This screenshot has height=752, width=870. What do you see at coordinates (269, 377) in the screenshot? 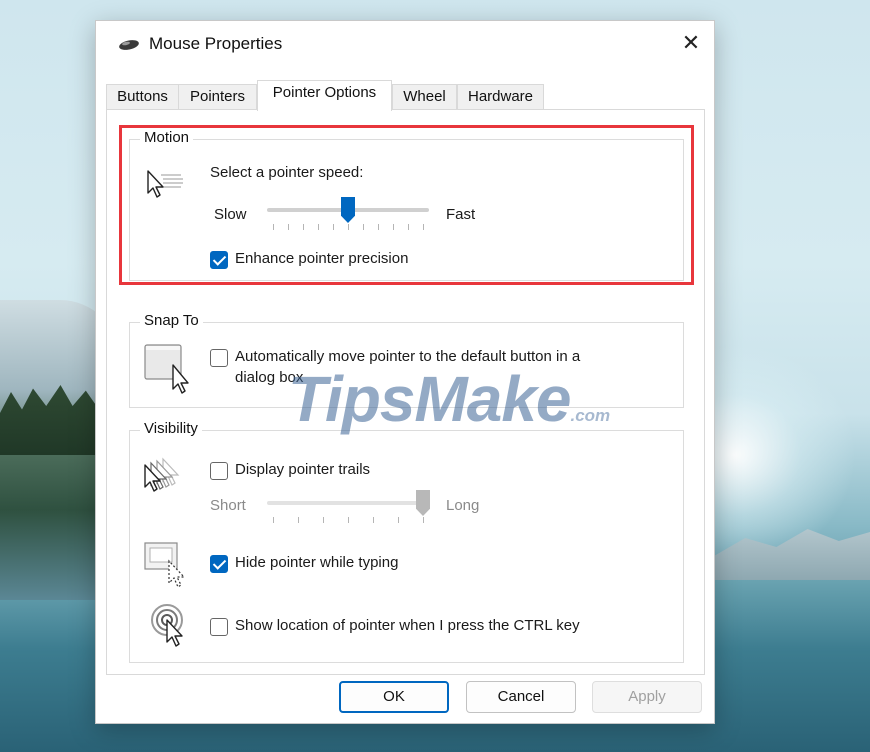
I see `snap-to-label-line2: dialog box` at bounding box center [269, 377].